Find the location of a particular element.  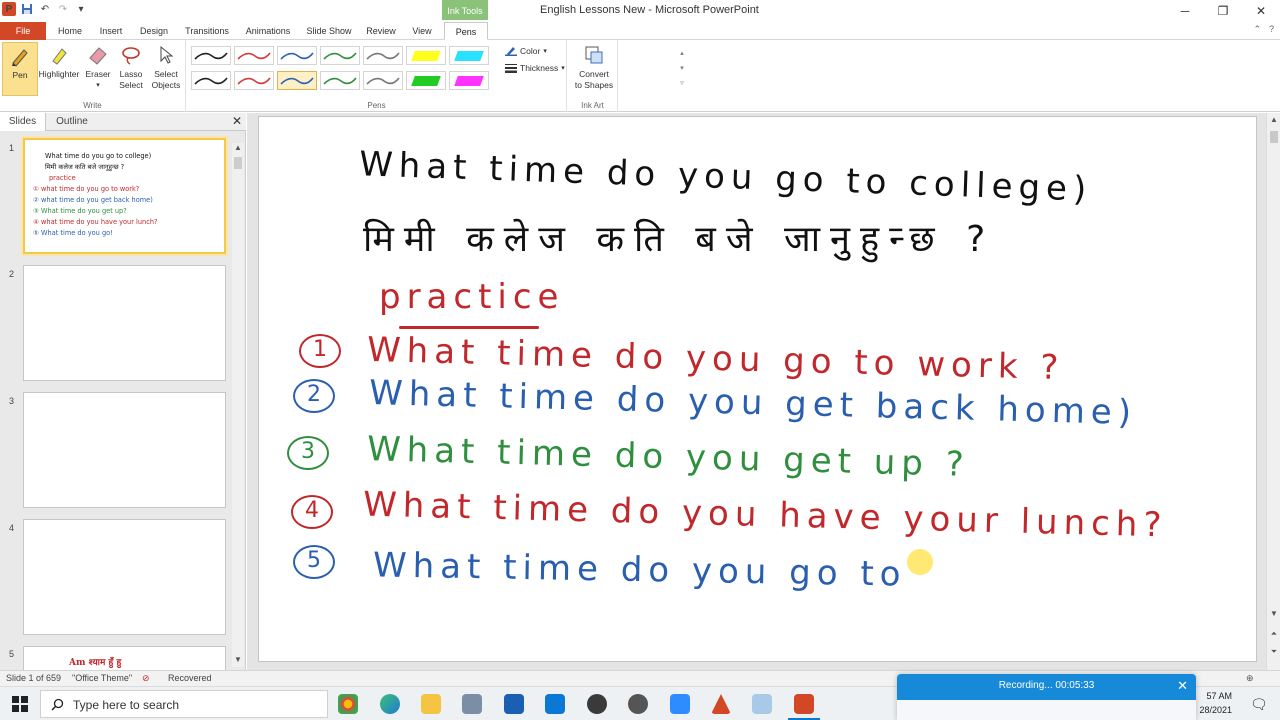

slide-number: 2 is located at coordinates (12, 274).